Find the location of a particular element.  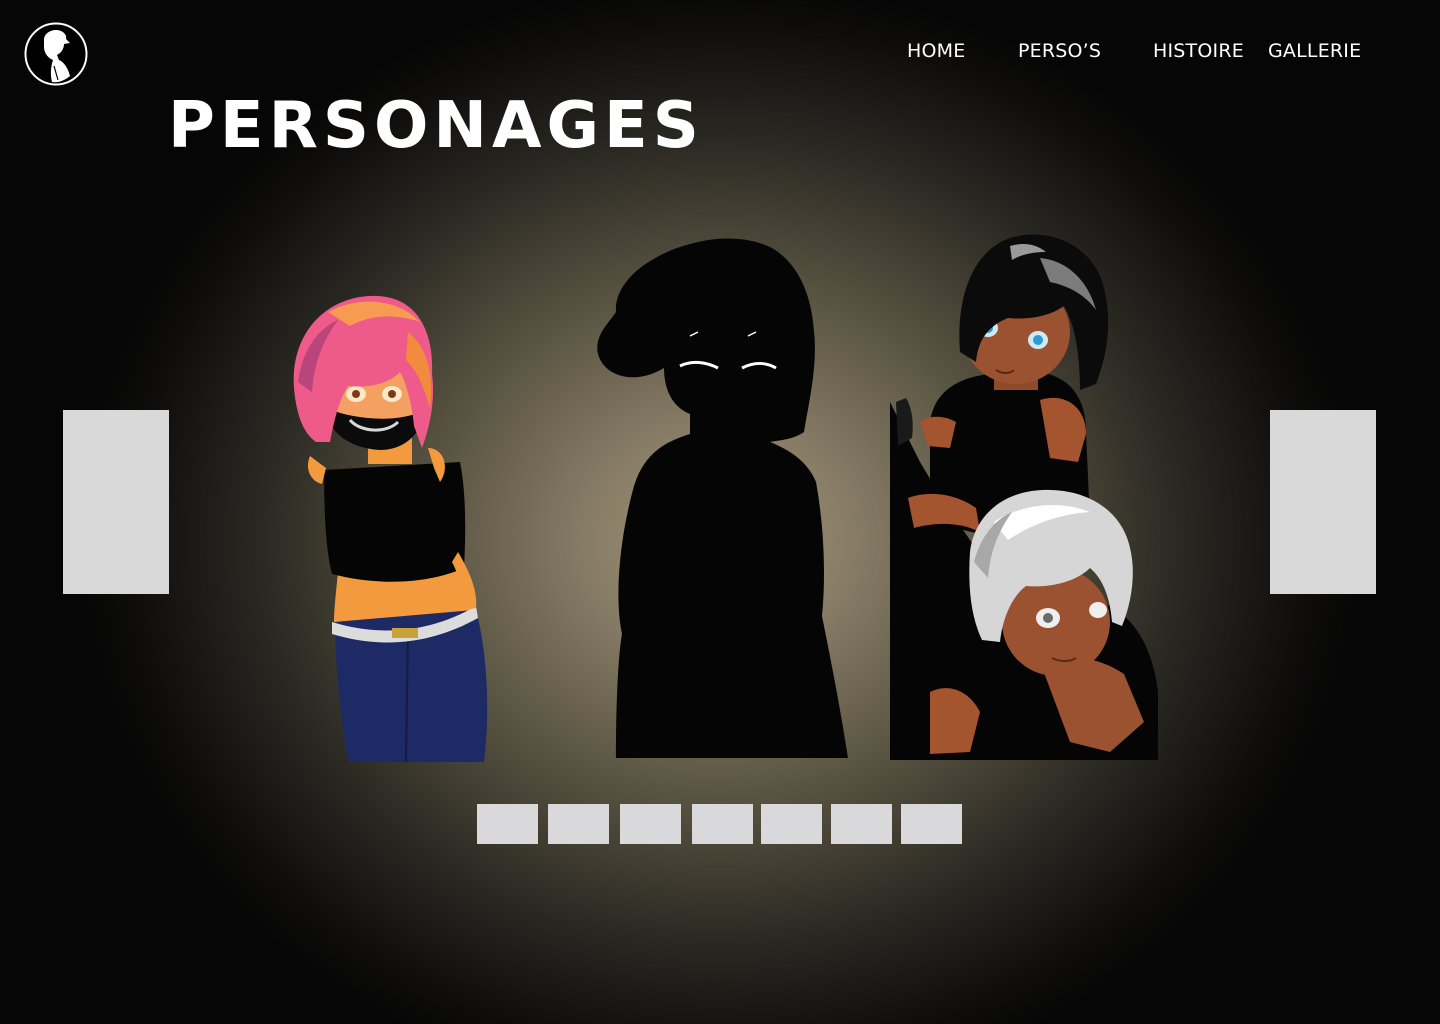

carousel-pagination is located at coordinates (720, 824).